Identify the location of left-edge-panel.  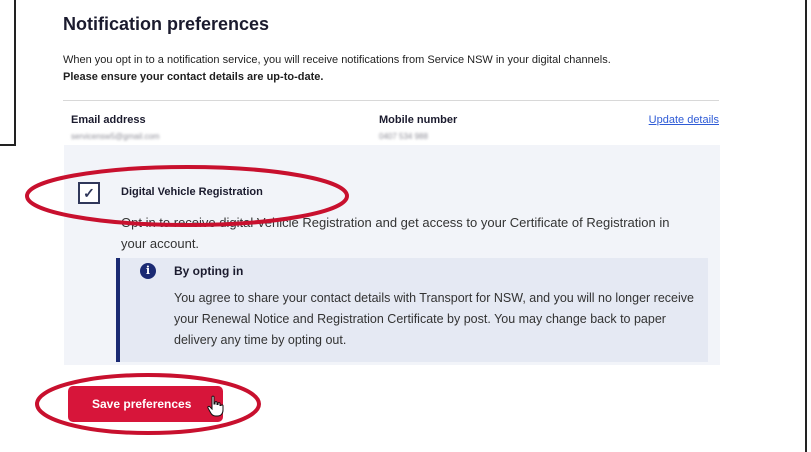
(8, 73).